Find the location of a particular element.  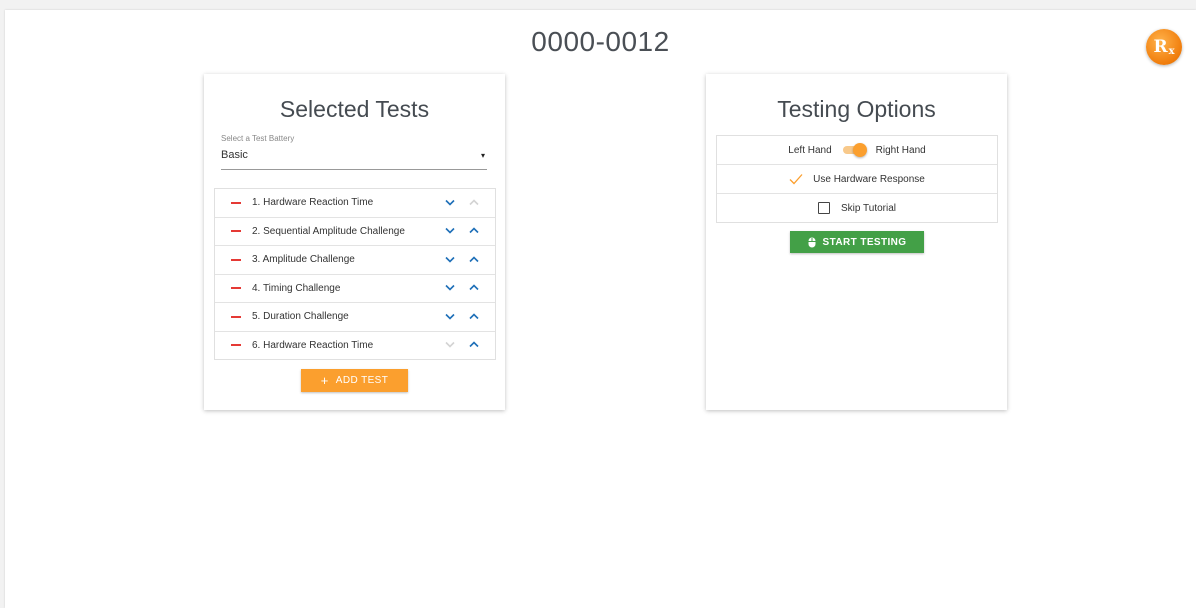

test-row: 1. Hardware Reaction Time is located at coordinates (355, 203).